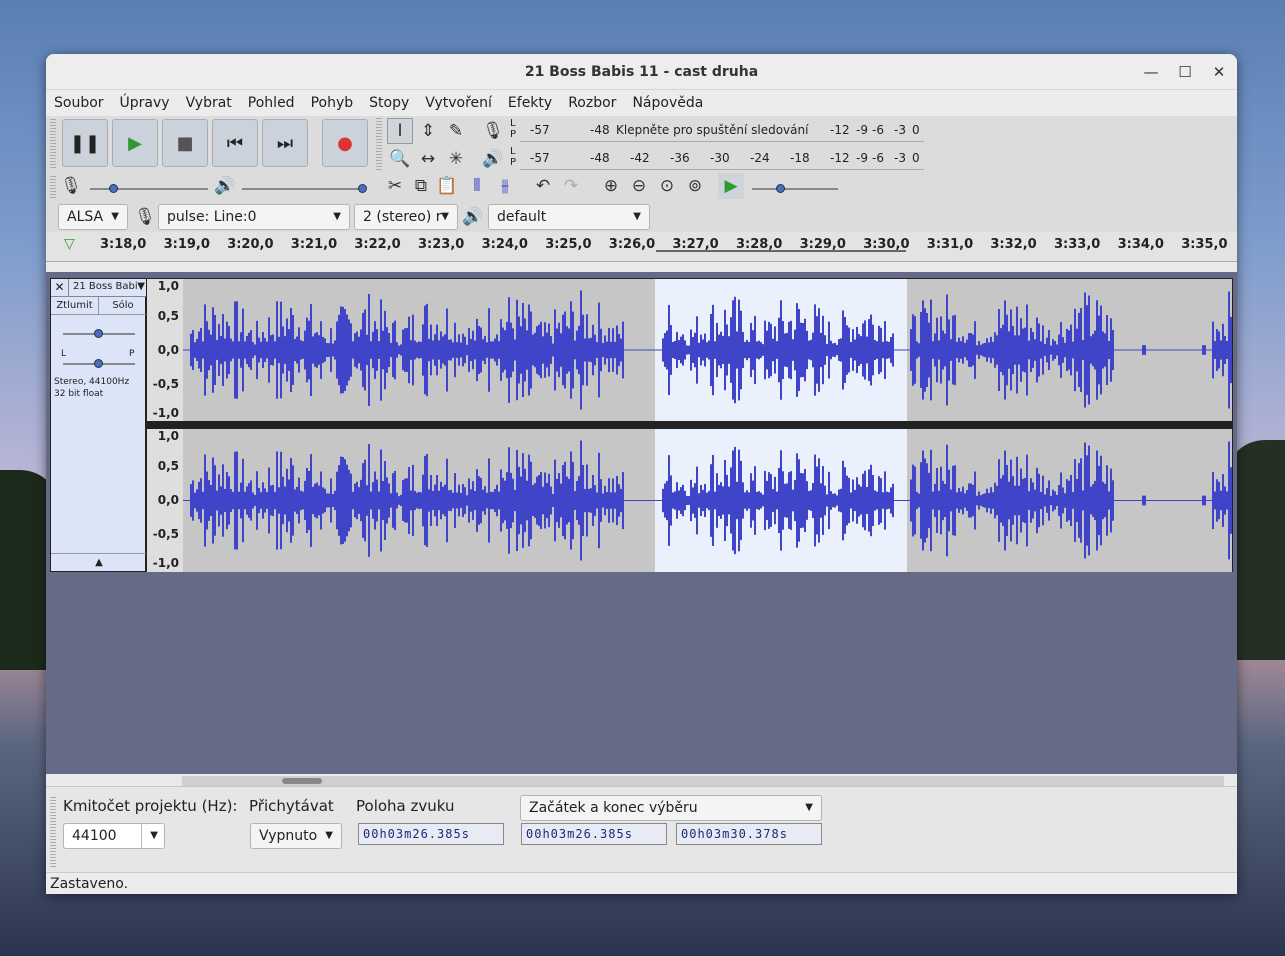 The image size is (1285, 956). I want to click on menu-napoveda: Nápověda, so click(667, 103).